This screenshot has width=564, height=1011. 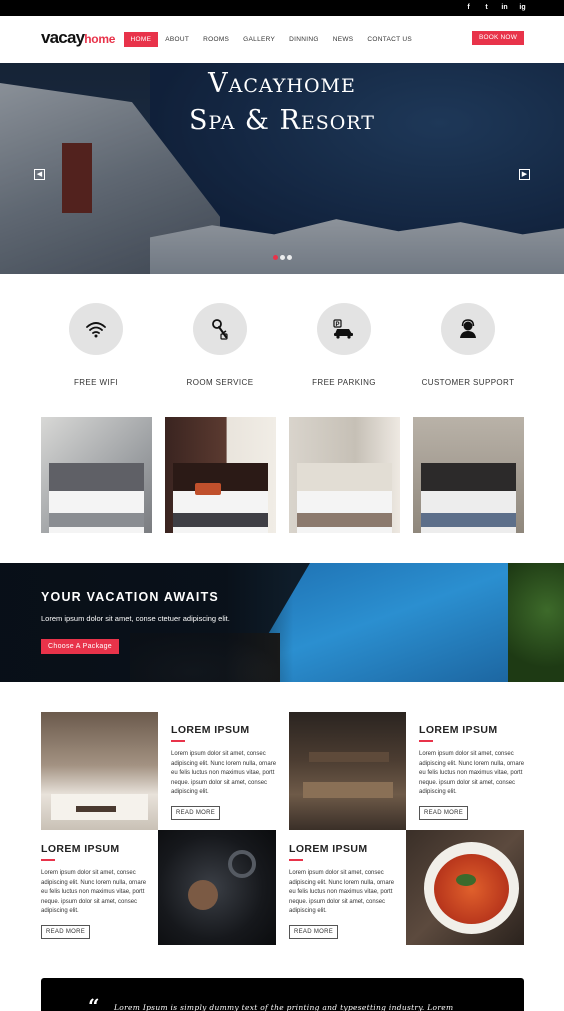 What do you see at coordinates (99, 771) in the screenshot?
I see `spa-photo` at bounding box center [99, 771].